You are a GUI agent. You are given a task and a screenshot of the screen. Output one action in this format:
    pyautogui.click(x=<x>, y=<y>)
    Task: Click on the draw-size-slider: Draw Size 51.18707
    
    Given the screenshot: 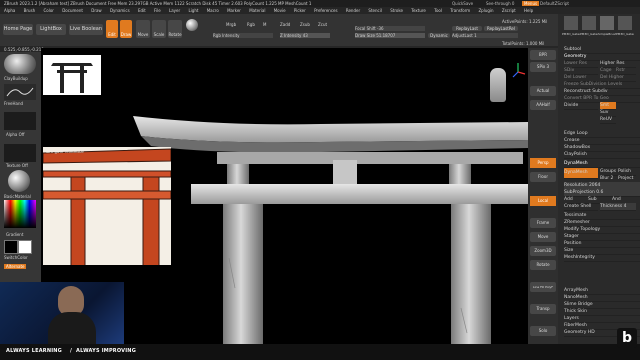 What is the action you would take?
    pyautogui.click(x=390, y=35)
    